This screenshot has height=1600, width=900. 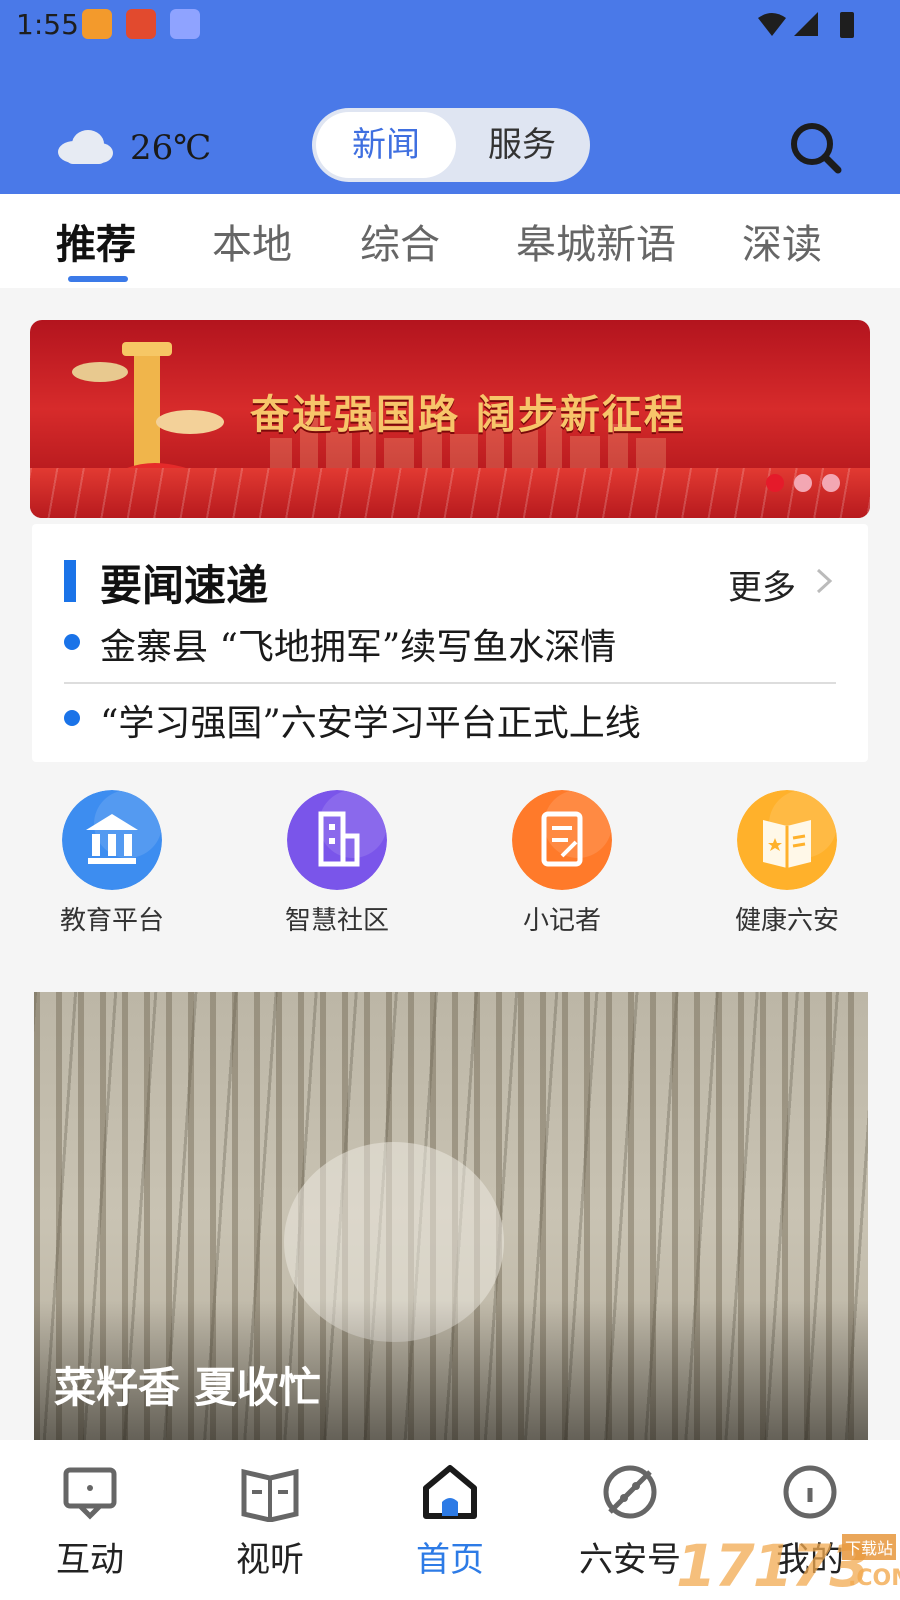 What do you see at coordinates (561, 921) in the screenshot?
I see `service-label: 小记者` at bounding box center [561, 921].